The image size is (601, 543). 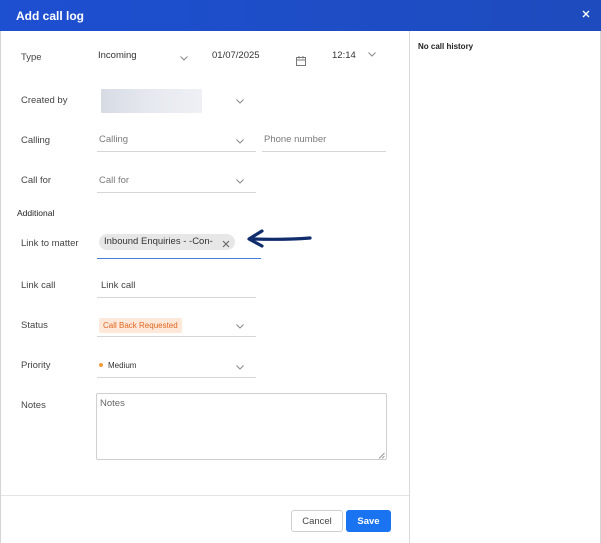 What do you see at coordinates (112, 403) in the screenshot?
I see `notes-placeholder: Notes` at bounding box center [112, 403].